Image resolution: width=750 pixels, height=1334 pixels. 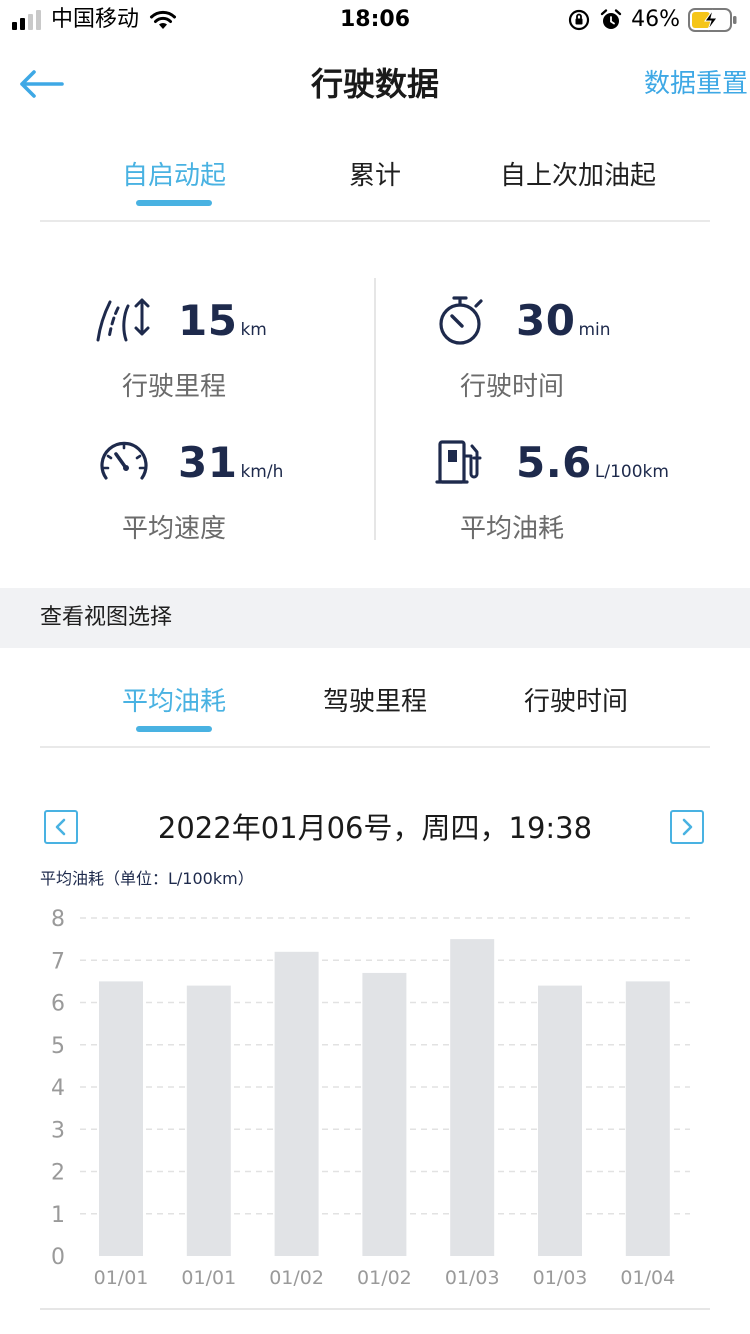 I want to click on duration-unit: min, so click(x=594, y=330).